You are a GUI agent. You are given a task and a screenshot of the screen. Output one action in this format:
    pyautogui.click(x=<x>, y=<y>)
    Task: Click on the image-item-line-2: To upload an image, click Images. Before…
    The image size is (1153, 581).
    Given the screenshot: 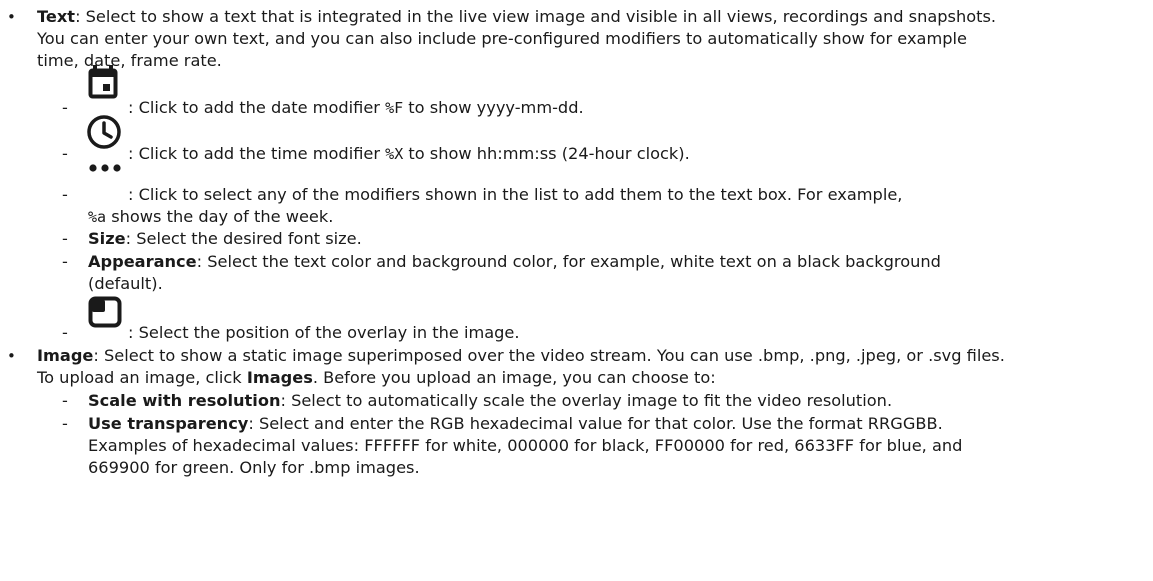 What is the action you would take?
    pyautogui.click(x=376, y=377)
    